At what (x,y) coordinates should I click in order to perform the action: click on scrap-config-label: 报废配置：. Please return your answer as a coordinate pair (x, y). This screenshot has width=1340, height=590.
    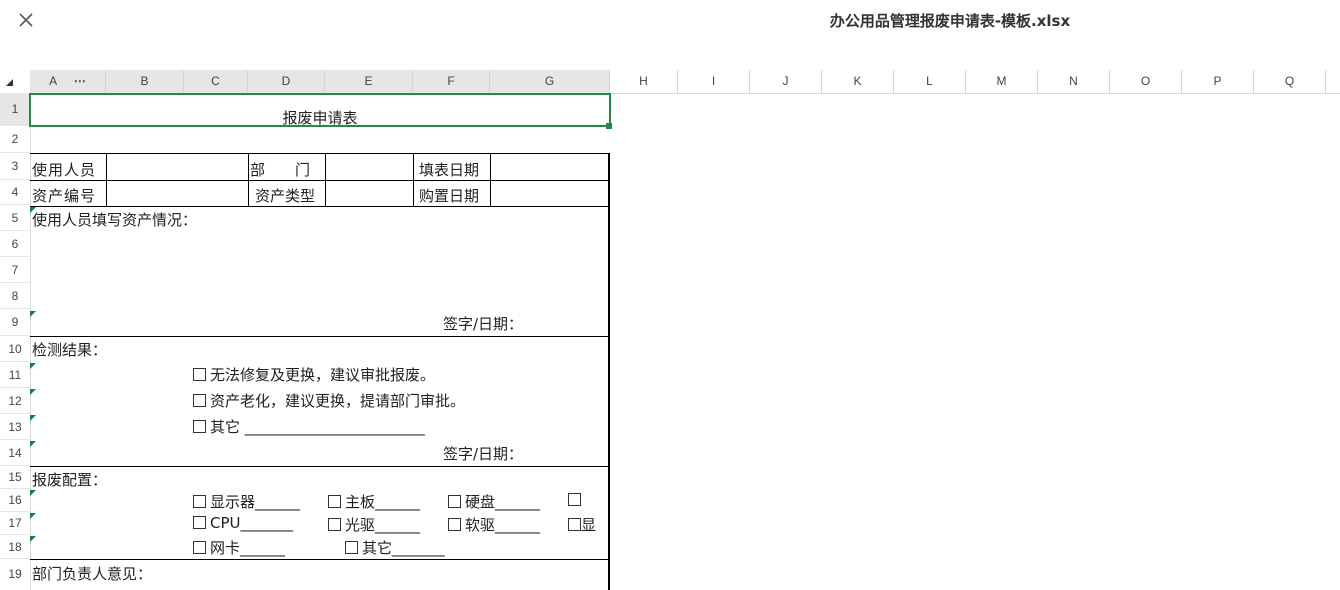
    Looking at the image, I should click on (70, 480).